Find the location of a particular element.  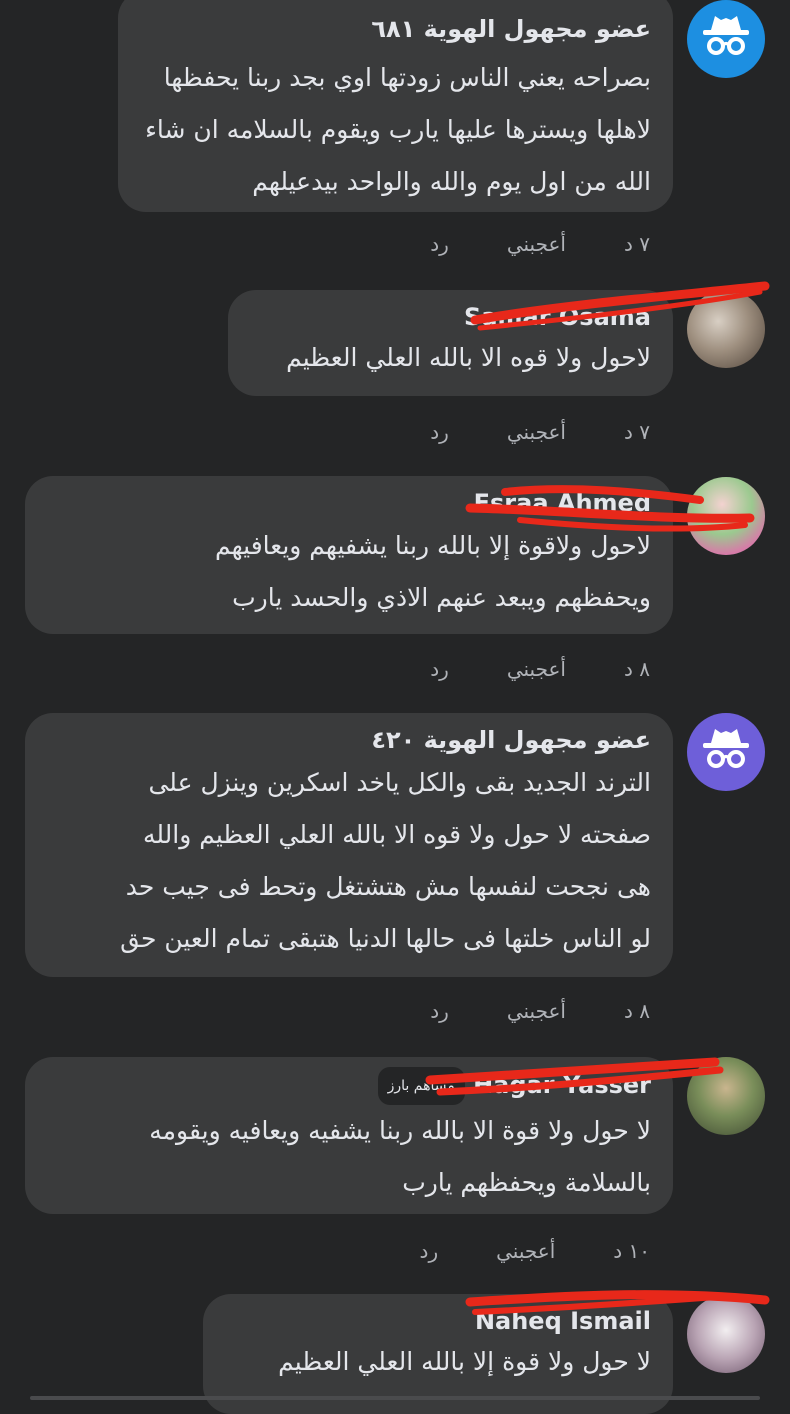

top-contributor-badge: مساهم بارز is located at coordinates (421, 1086).